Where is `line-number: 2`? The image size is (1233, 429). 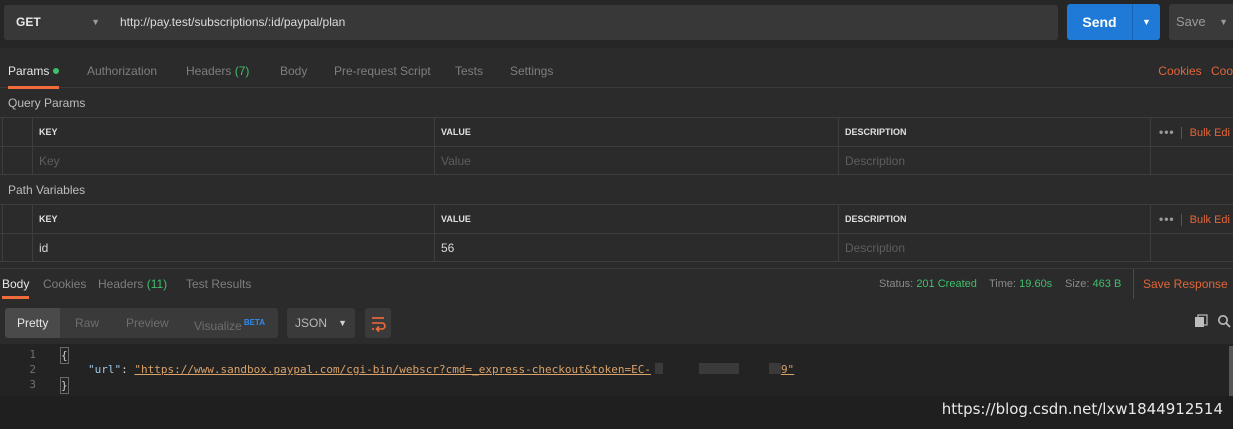 line-number: 2 is located at coordinates (32, 369).